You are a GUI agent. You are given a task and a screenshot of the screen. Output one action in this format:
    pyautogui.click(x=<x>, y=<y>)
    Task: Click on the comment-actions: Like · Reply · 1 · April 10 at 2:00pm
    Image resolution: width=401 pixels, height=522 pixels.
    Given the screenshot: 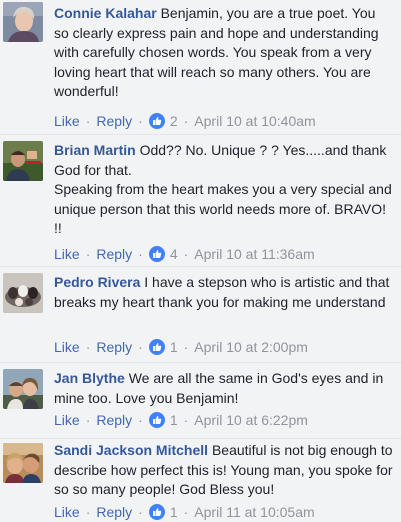 What is the action you would take?
    pyautogui.click(x=181, y=347)
    